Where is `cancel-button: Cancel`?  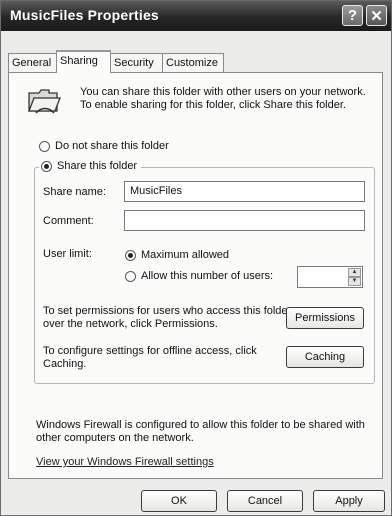
cancel-button: Cancel is located at coordinates (265, 501).